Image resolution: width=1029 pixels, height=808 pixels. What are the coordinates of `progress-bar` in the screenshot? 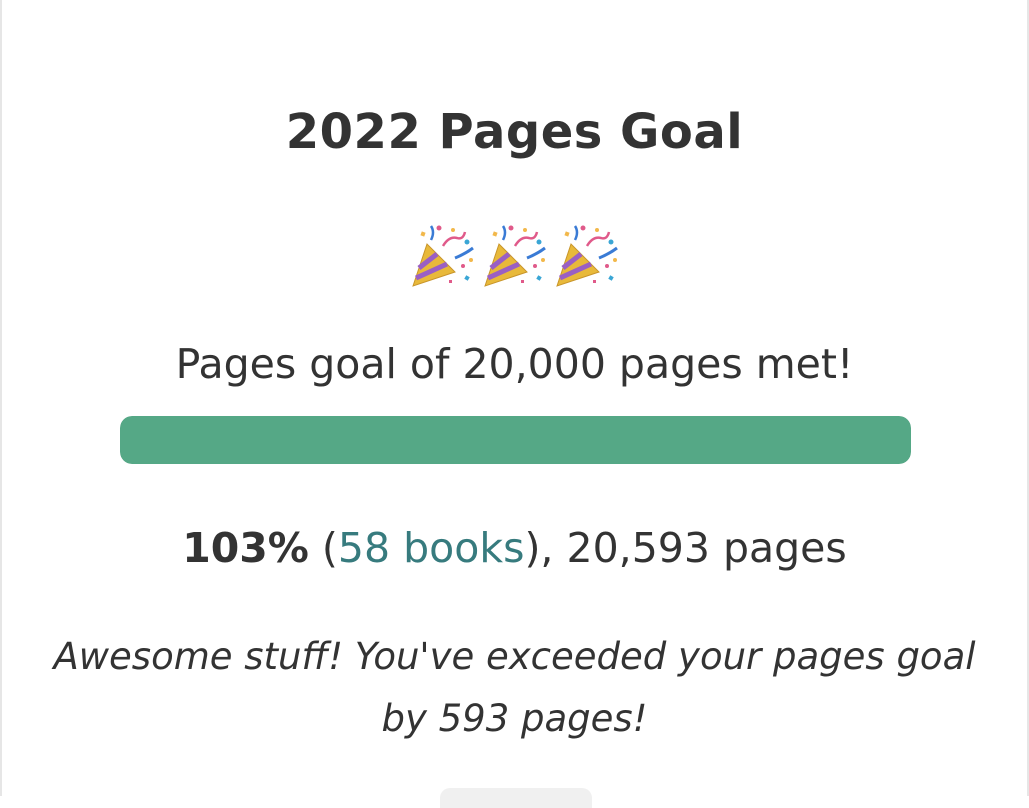 It's located at (515, 440).